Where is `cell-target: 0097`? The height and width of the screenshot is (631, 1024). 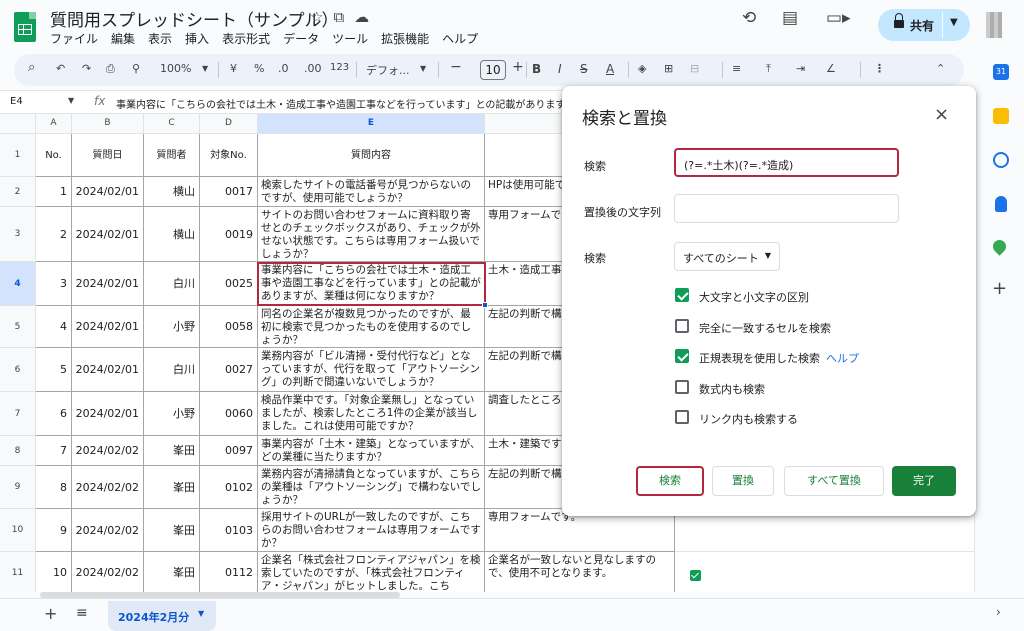
cell-target: 0097 is located at coordinates (229, 451).